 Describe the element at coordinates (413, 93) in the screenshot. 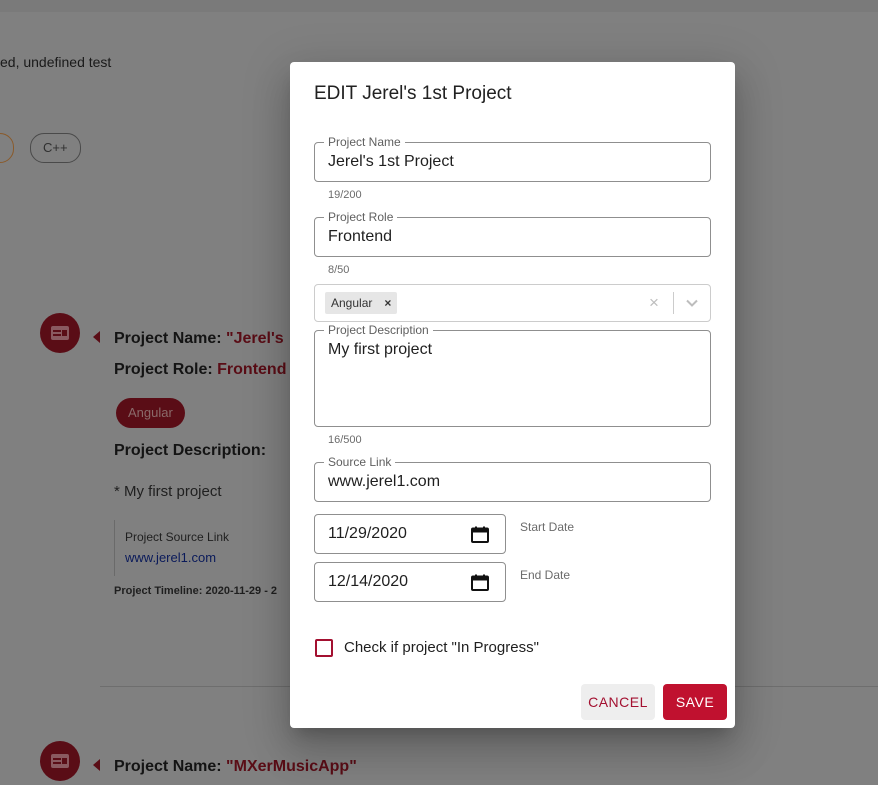

I see `dialog-title: EDIT Jerel's 1st Project` at that location.